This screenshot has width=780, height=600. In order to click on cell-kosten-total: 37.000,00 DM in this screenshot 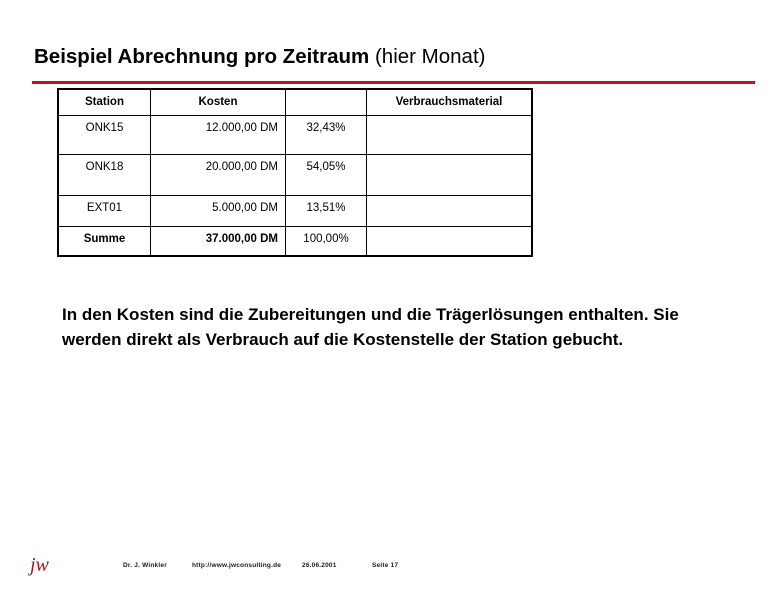, I will do `click(218, 241)`.